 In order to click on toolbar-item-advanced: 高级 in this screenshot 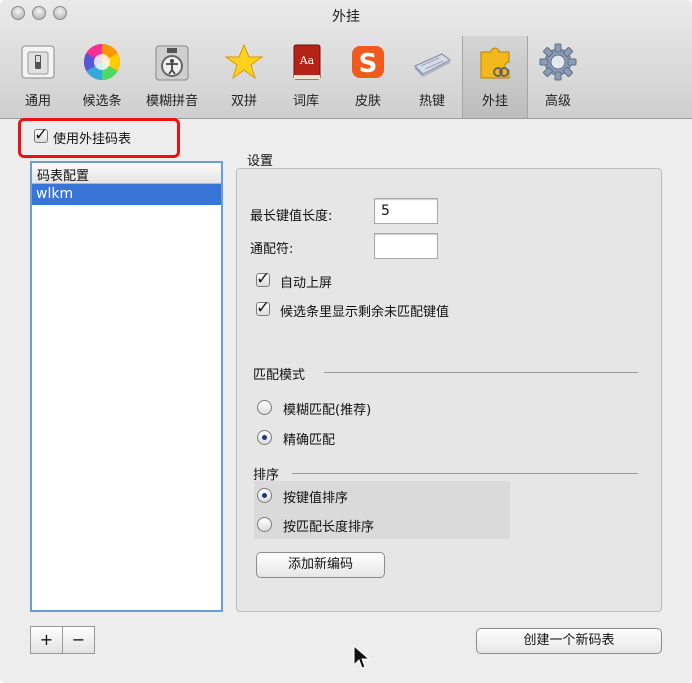, I will do `click(558, 77)`.